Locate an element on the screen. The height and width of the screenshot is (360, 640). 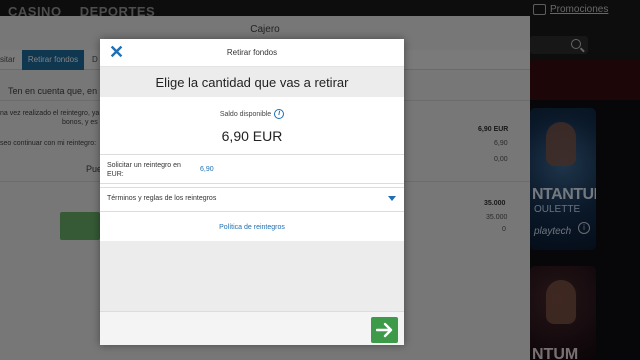
info-icon: i is located at coordinates (279, 114).